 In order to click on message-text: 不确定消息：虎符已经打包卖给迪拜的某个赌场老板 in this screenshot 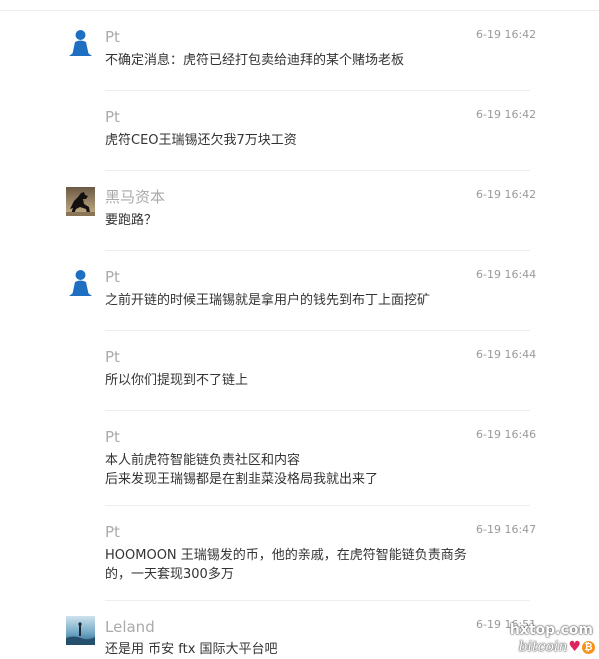, I will do `click(315, 60)`.